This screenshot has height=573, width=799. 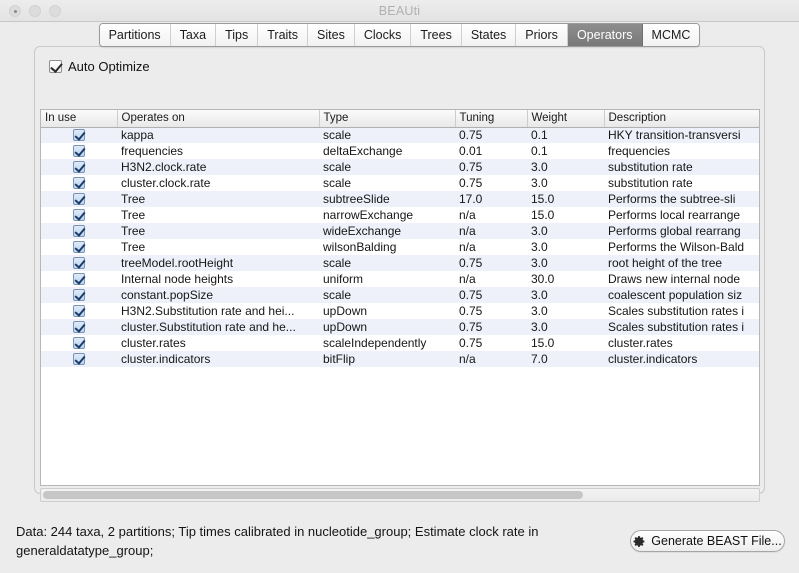 What do you see at coordinates (639, 541) in the screenshot?
I see `gear-icon` at bounding box center [639, 541].